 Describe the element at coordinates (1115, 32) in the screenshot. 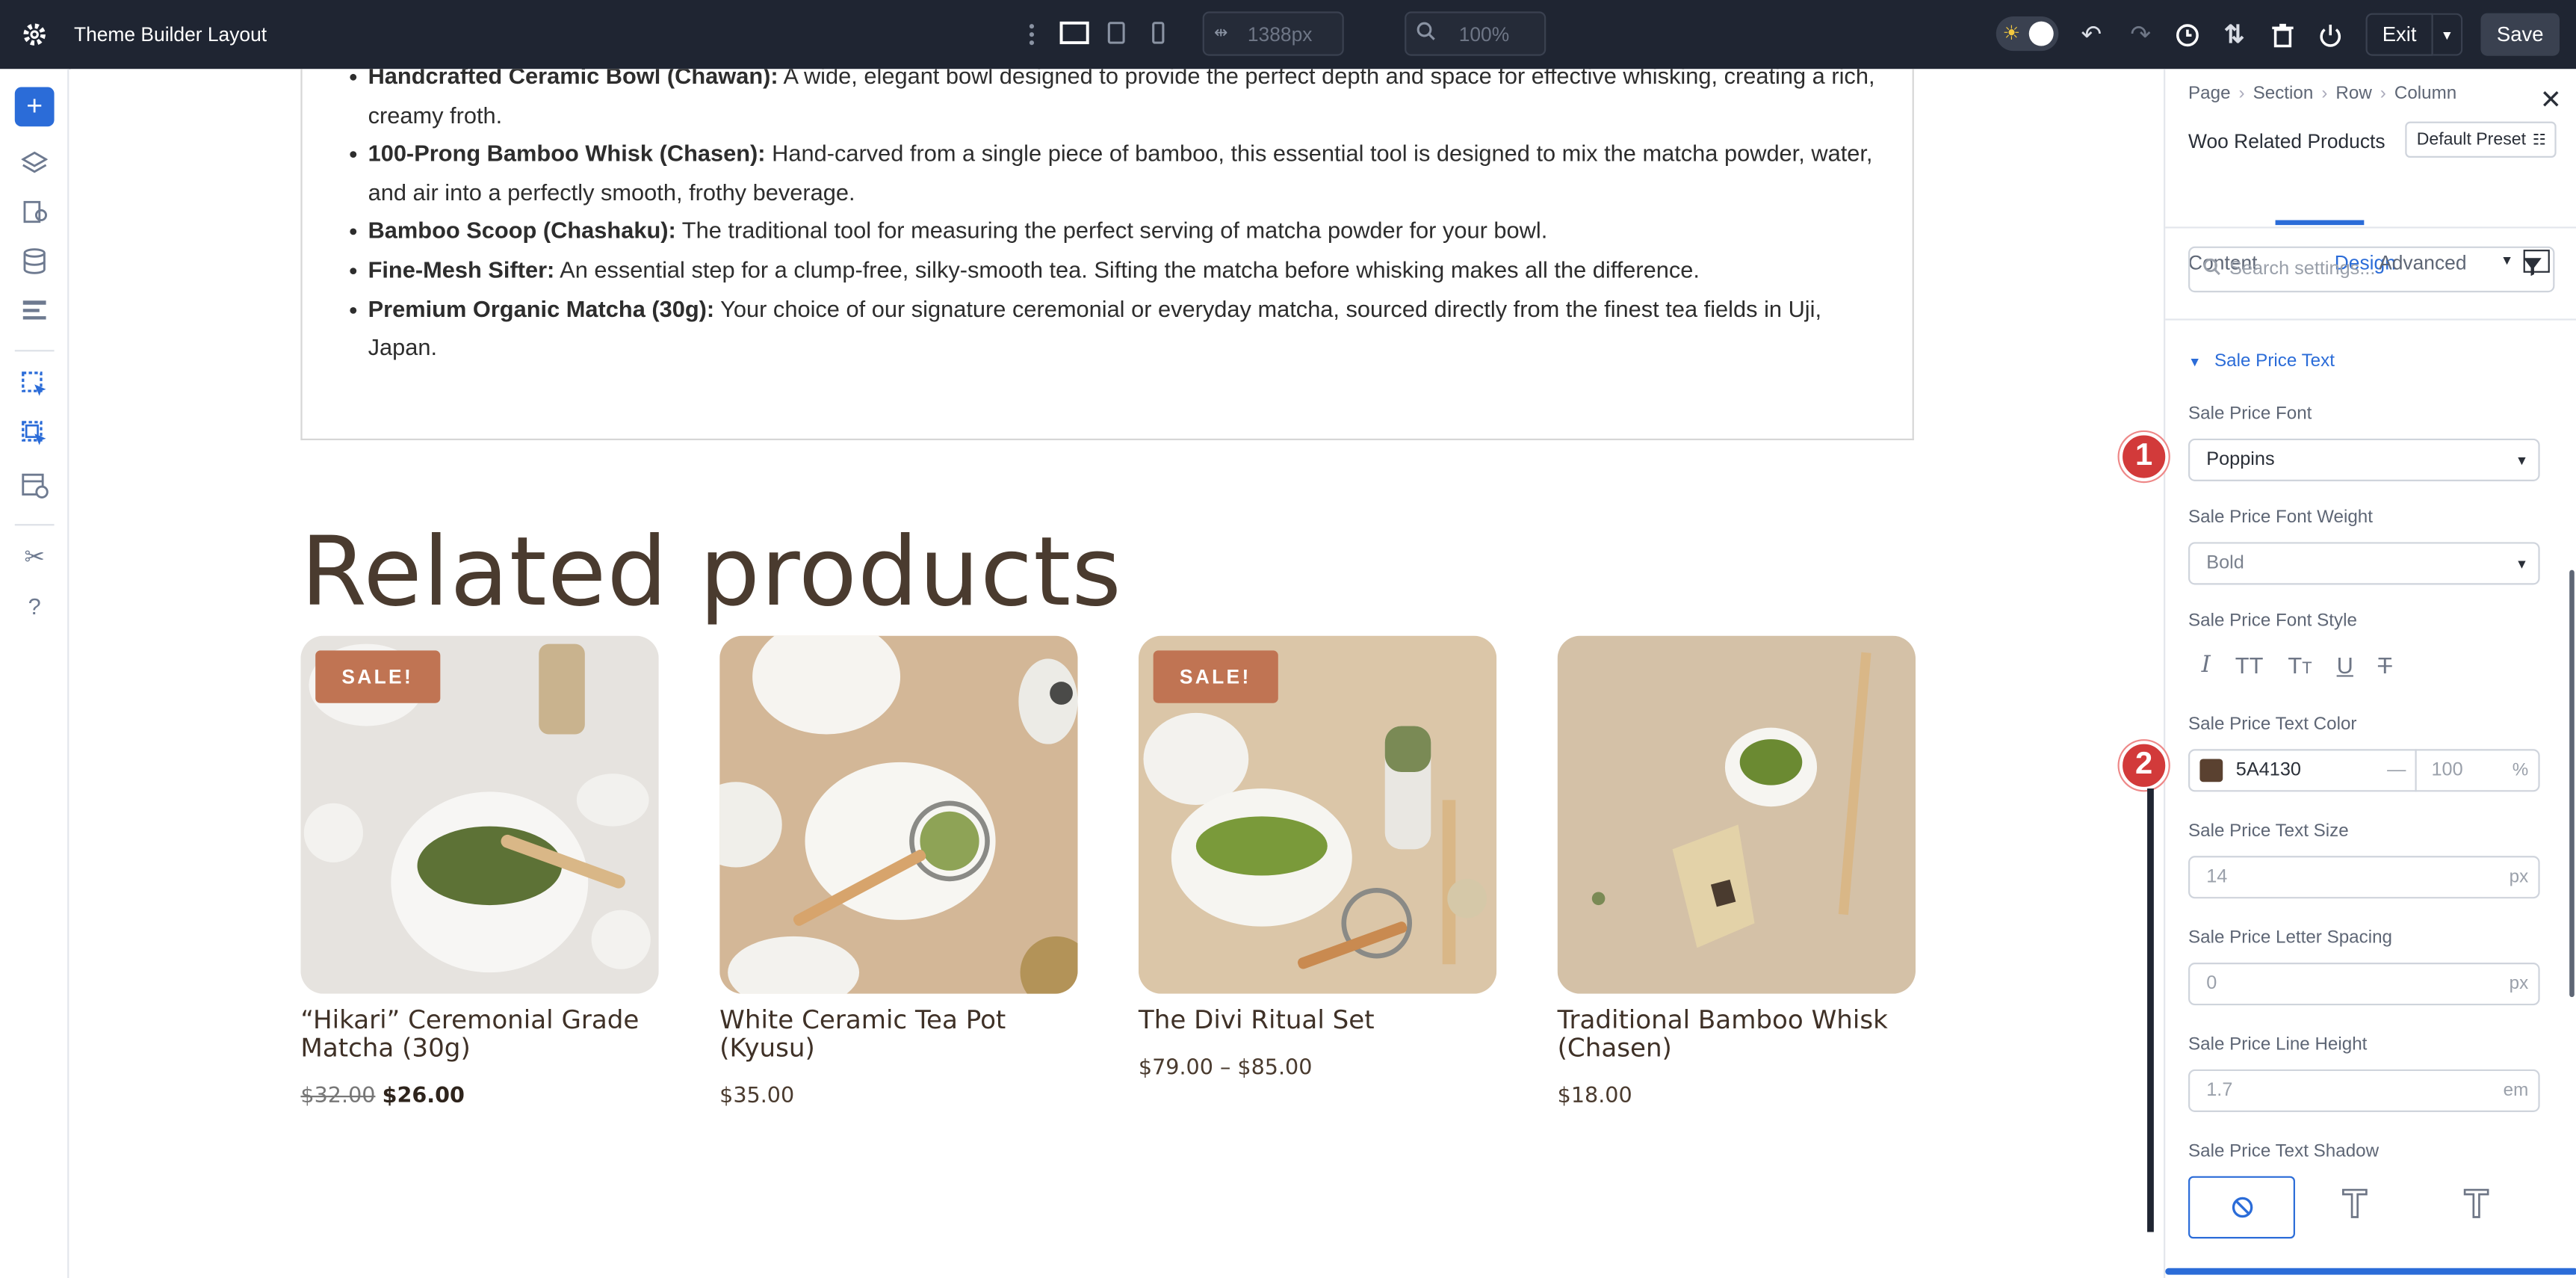

I see `tablet-view-icon` at that location.